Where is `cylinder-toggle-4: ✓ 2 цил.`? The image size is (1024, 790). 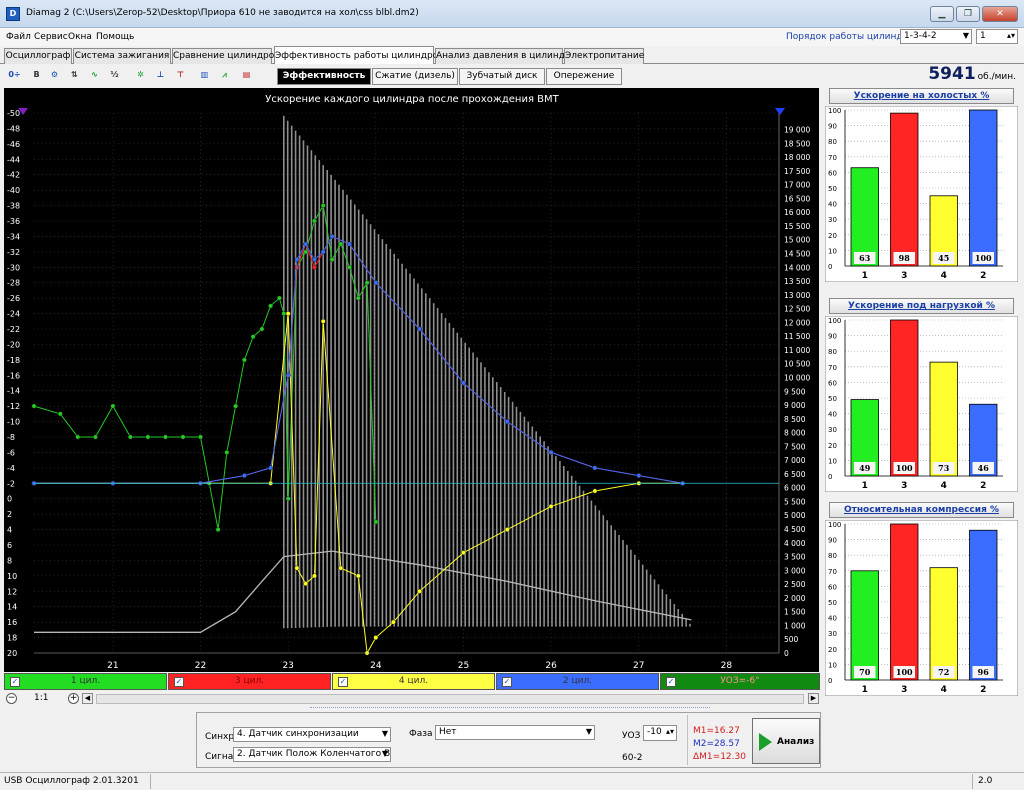 cylinder-toggle-4: ✓ 2 цил. is located at coordinates (577, 681).